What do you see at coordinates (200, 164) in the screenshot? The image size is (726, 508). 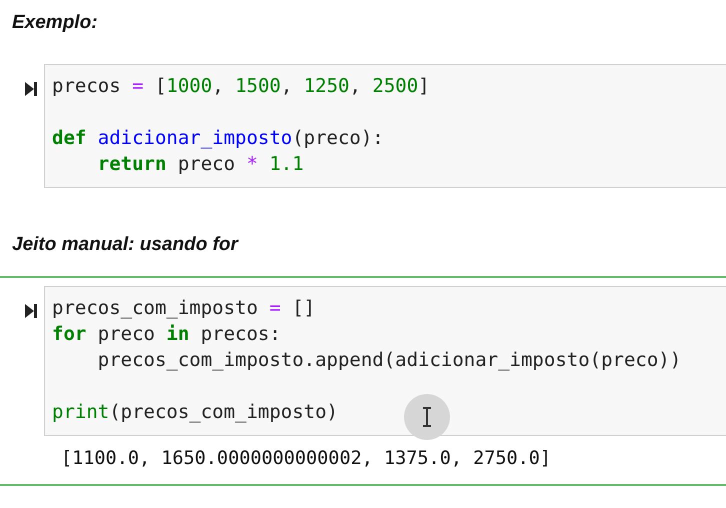 I see `code-line: return preco * 1.1` at bounding box center [200, 164].